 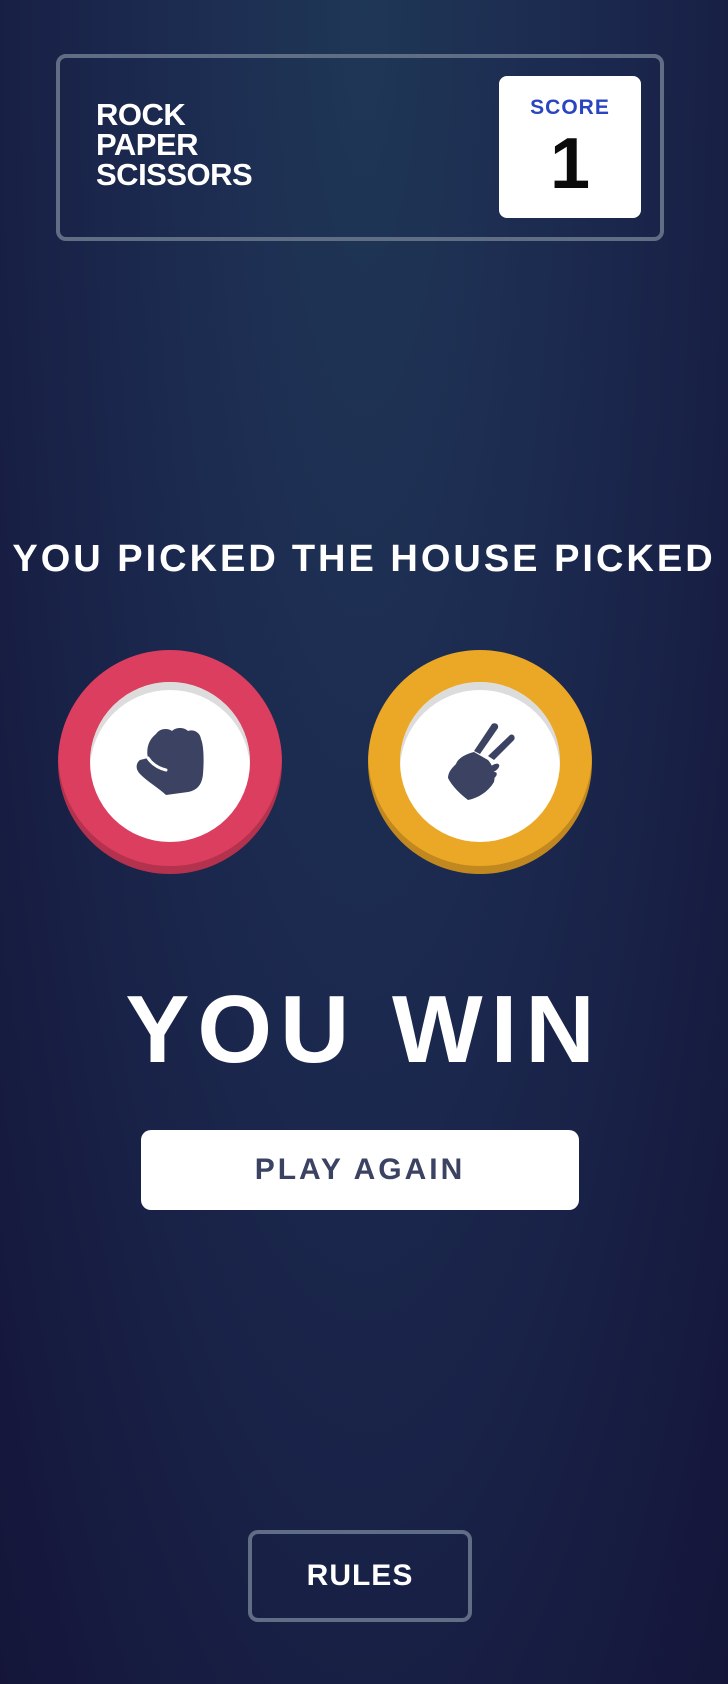 What do you see at coordinates (174, 174) in the screenshot?
I see `title-line-scissors: SCISSORS` at bounding box center [174, 174].